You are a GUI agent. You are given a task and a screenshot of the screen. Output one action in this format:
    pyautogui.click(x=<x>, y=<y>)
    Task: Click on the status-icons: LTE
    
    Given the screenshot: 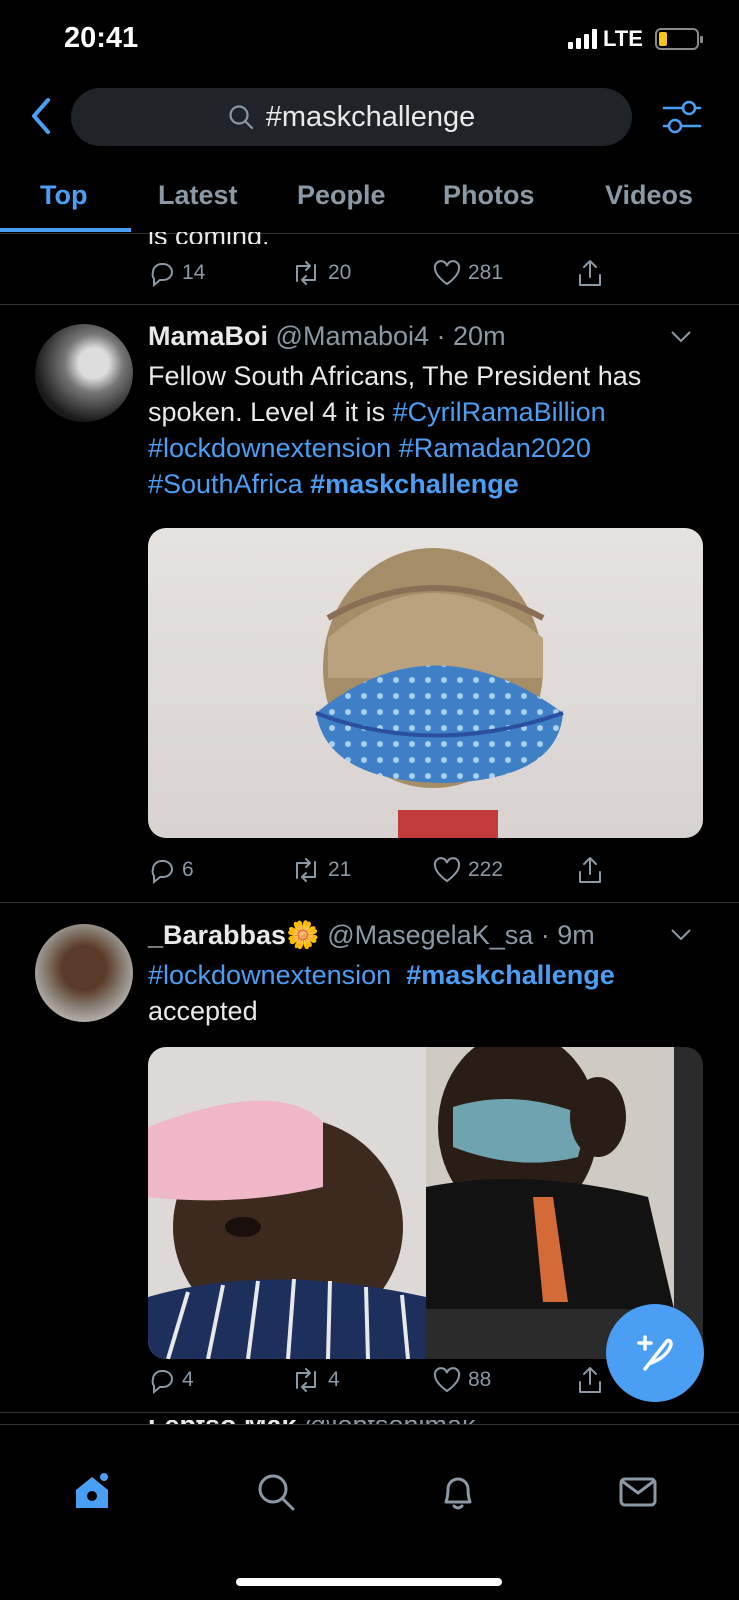 What is the action you would take?
    pyautogui.click(x=635, y=39)
    